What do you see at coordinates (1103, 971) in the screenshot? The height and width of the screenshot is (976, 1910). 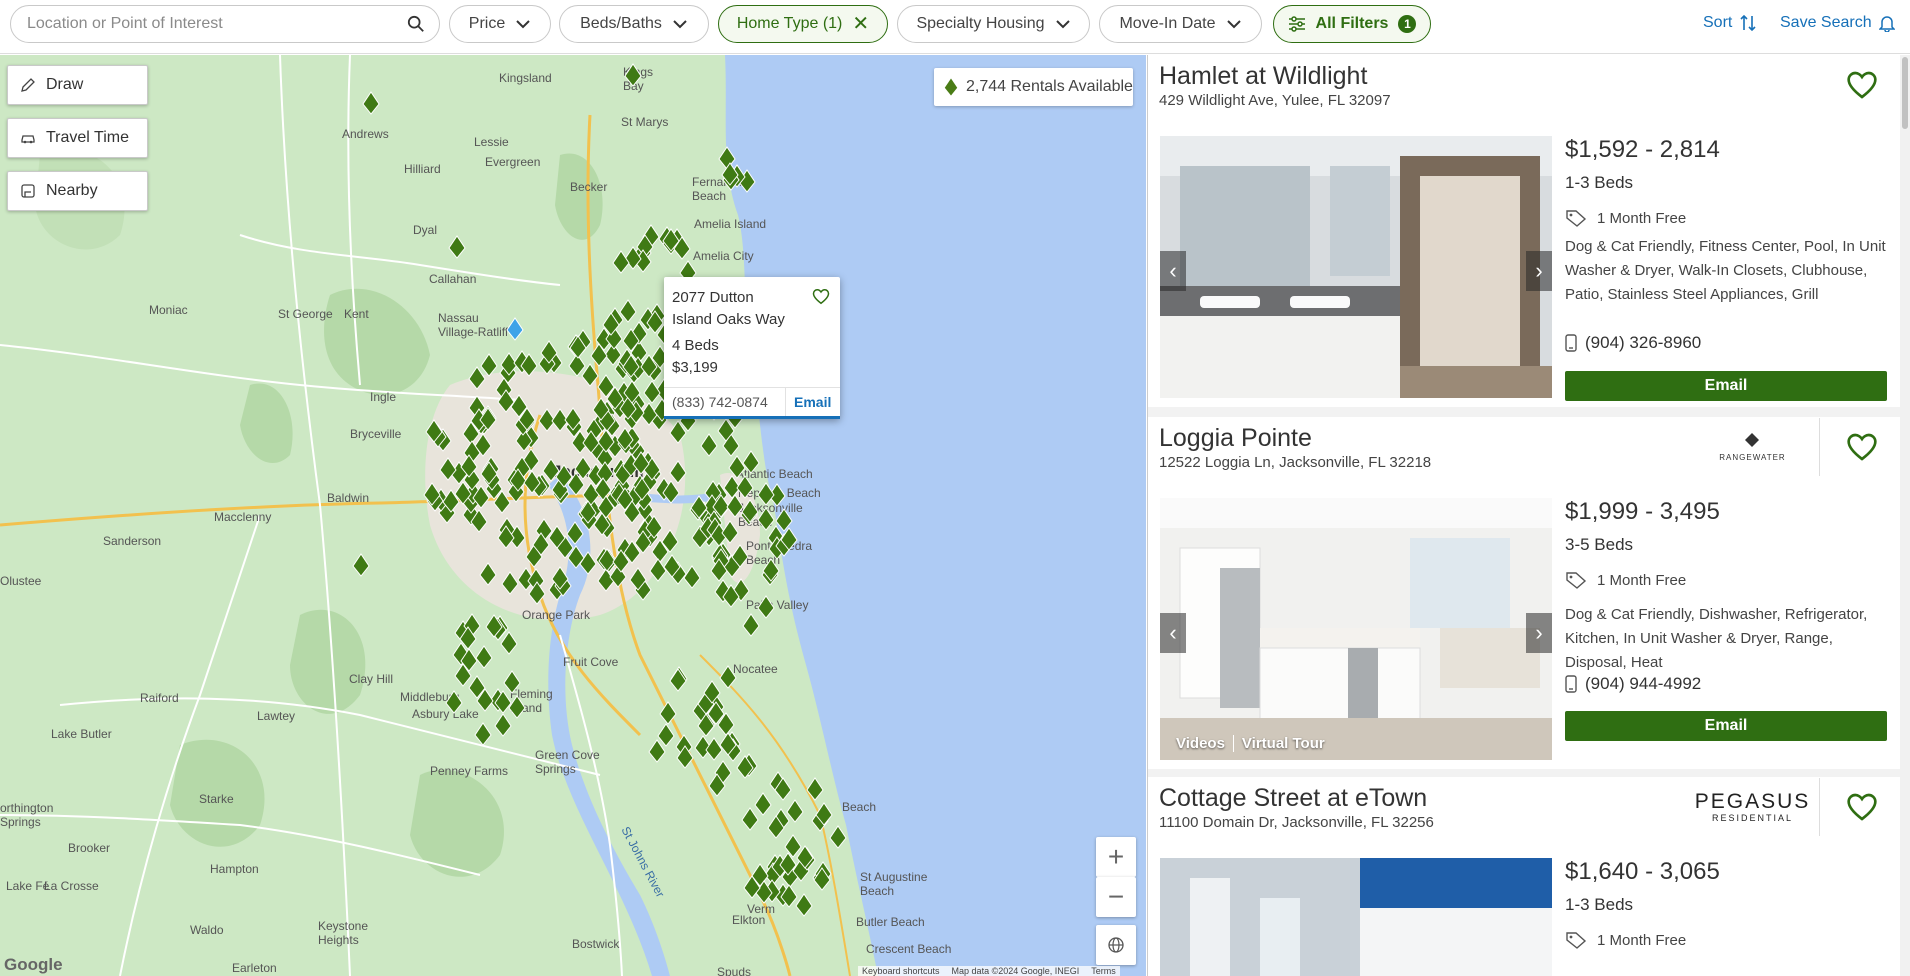 I see `terms-link: Terms` at bounding box center [1103, 971].